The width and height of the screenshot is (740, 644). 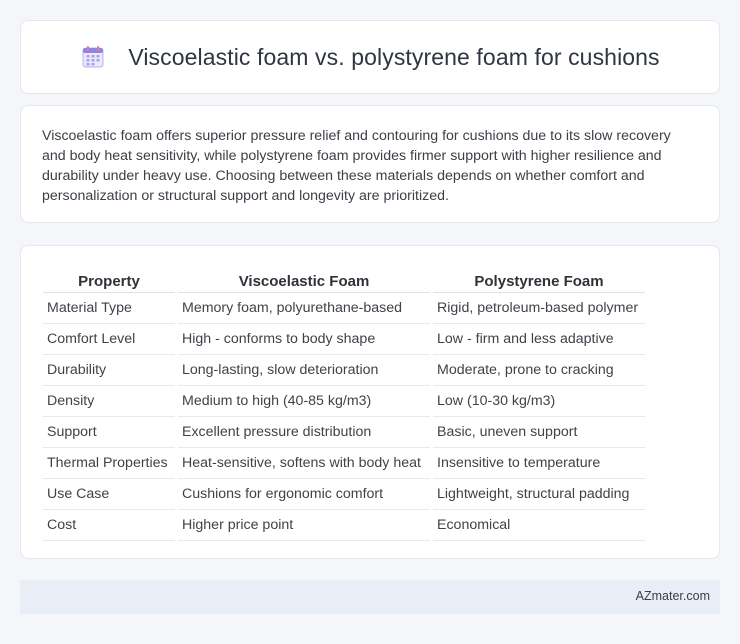 I want to click on footer: AZmater.com, so click(x=370, y=597).